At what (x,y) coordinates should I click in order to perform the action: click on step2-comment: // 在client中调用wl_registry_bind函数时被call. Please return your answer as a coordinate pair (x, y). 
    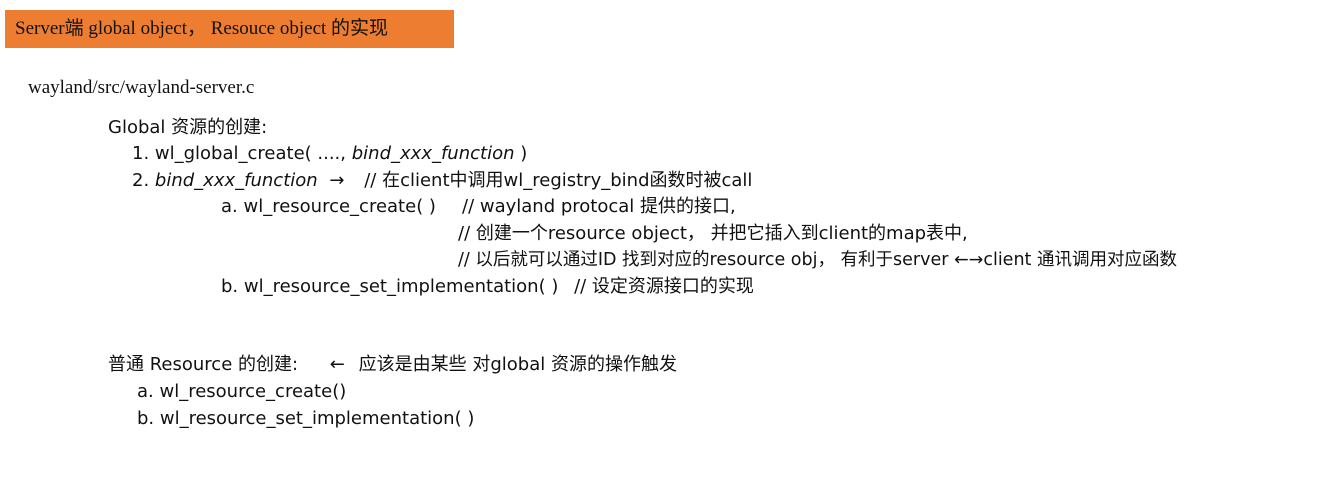
    Looking at the image, I should click on (558, 180).